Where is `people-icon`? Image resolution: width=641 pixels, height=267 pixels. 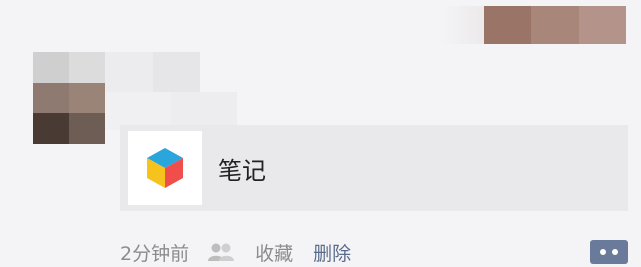
people-icon is located at coordinates (221, 252).